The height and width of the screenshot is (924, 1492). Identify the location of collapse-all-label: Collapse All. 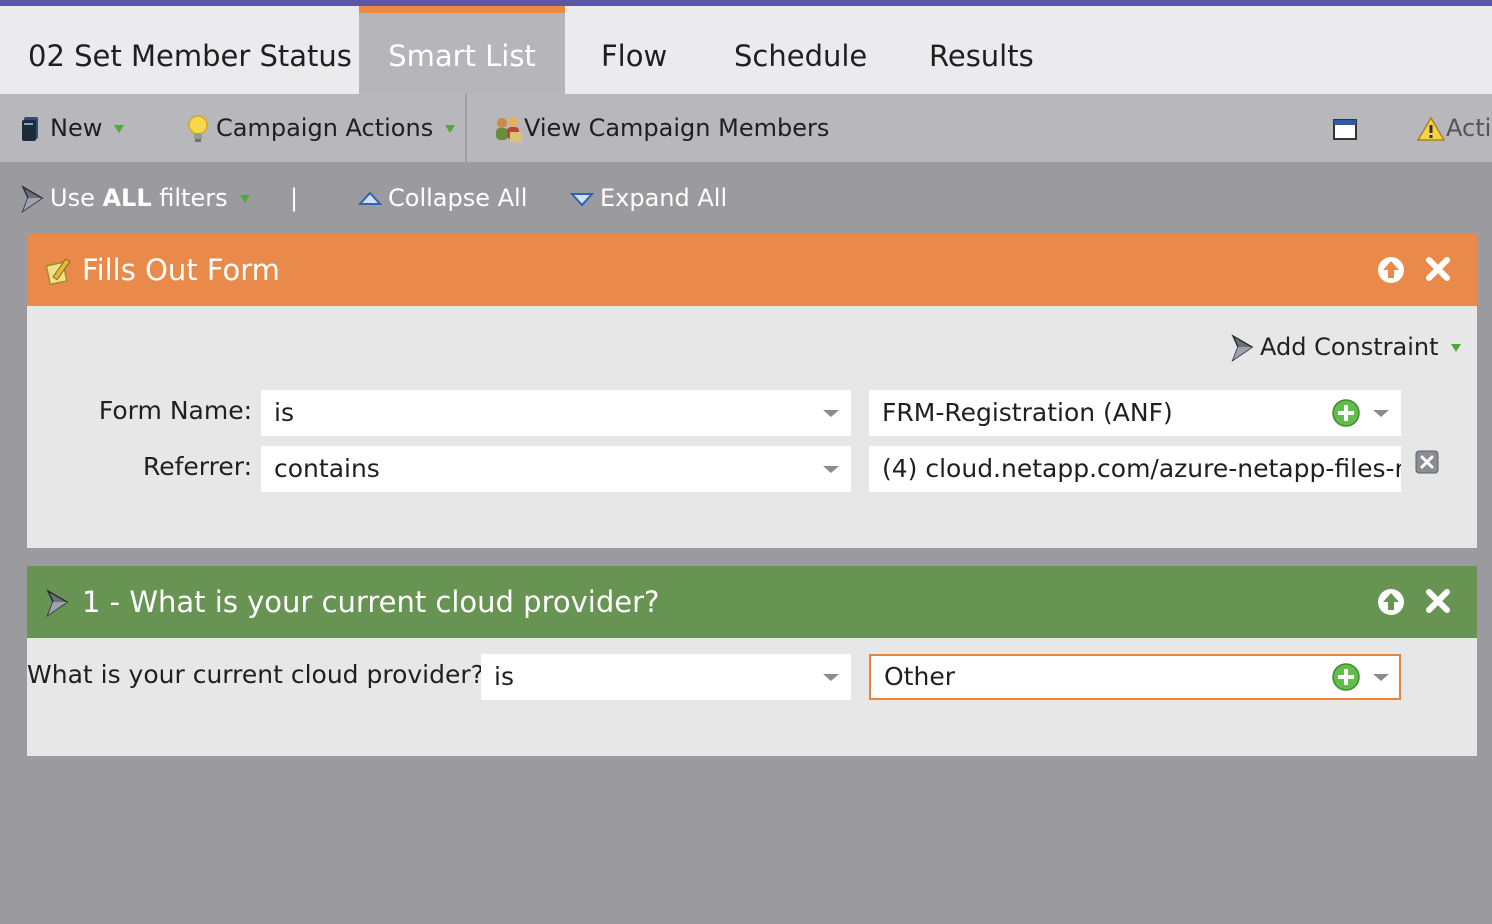
(458, 198).